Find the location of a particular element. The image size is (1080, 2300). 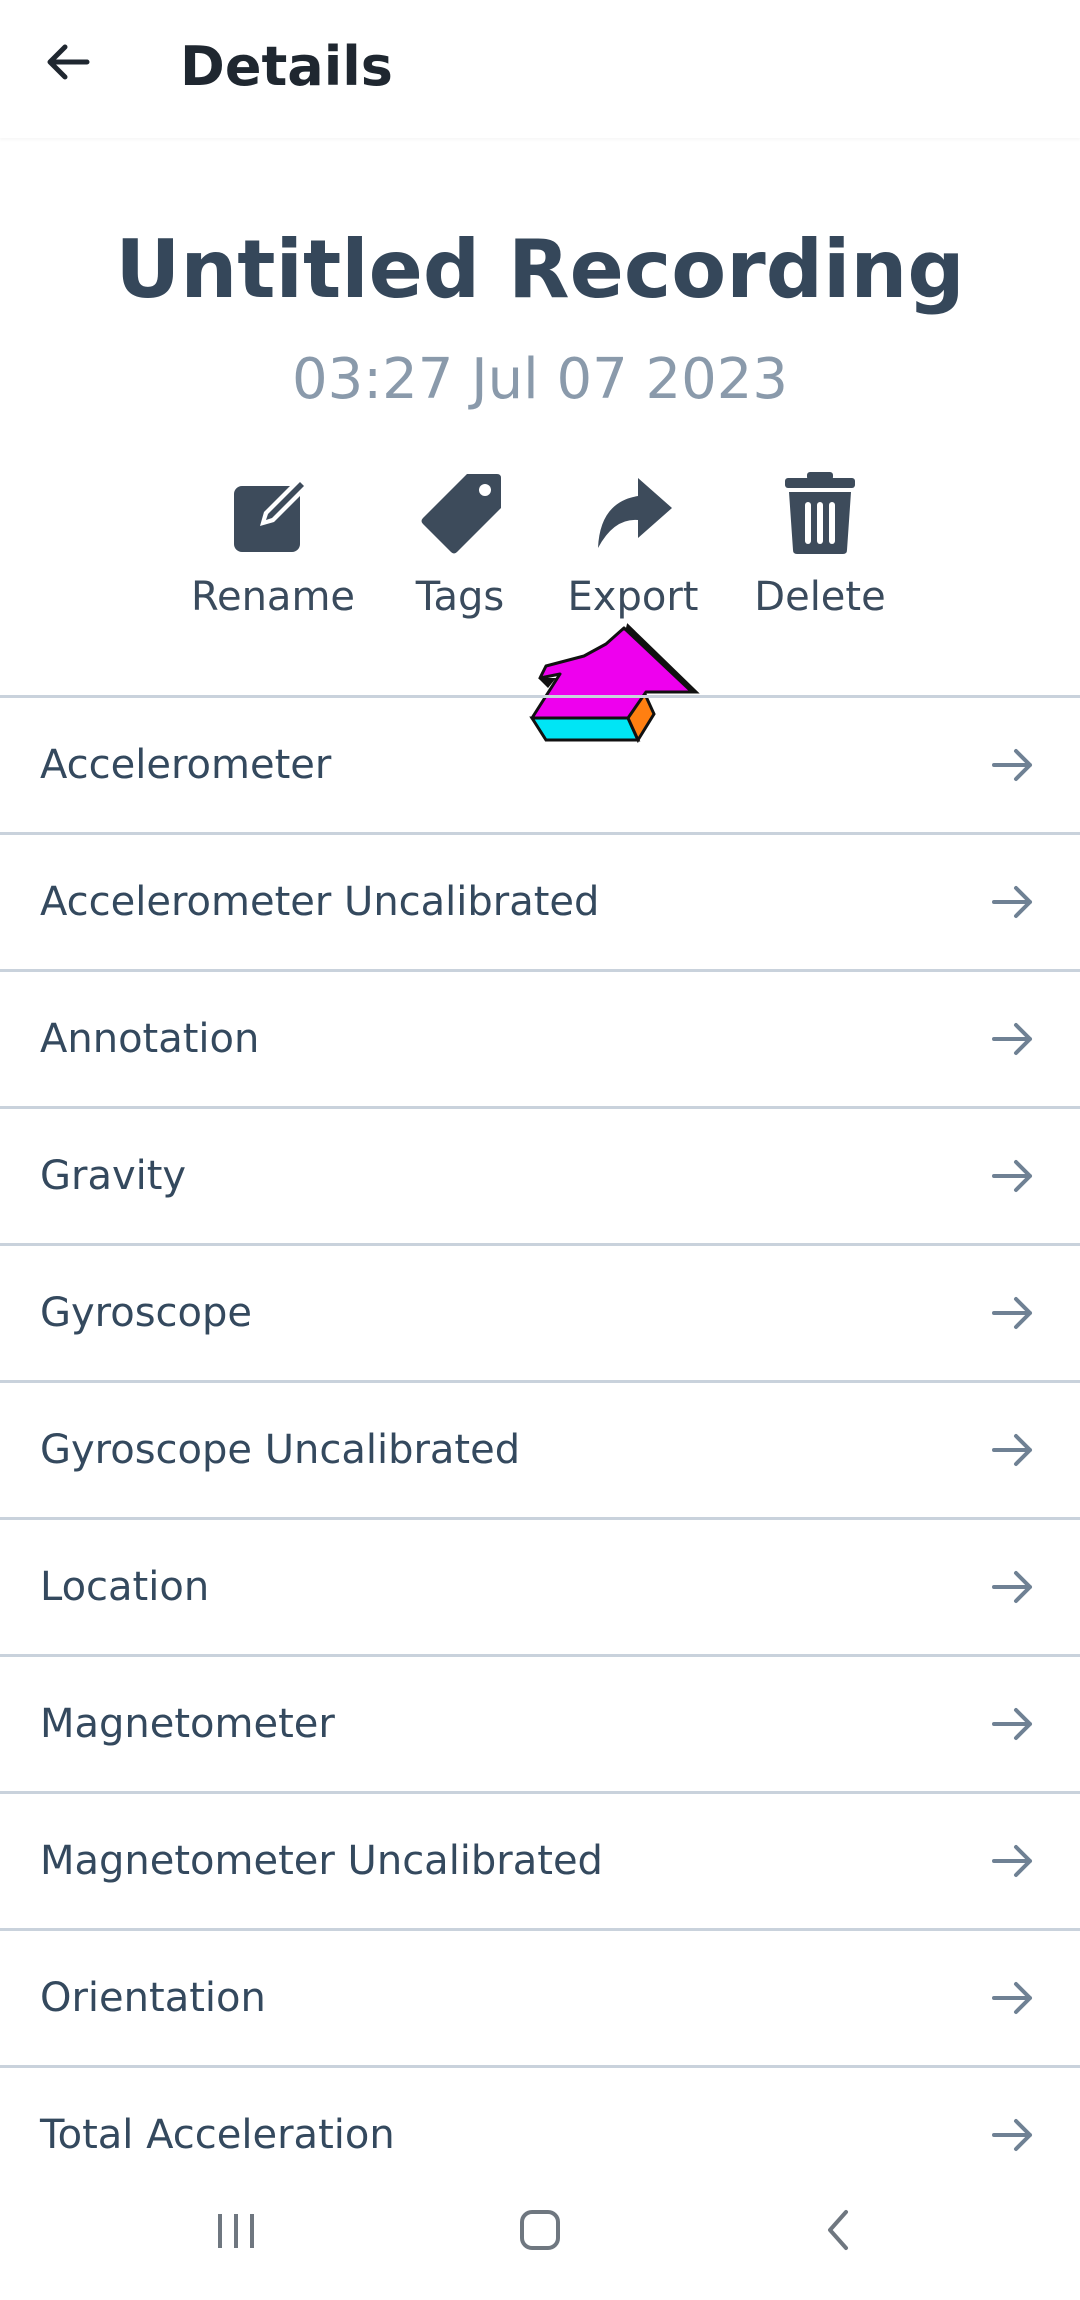

list-item: Gravity is located at coordinates (540, 1174).